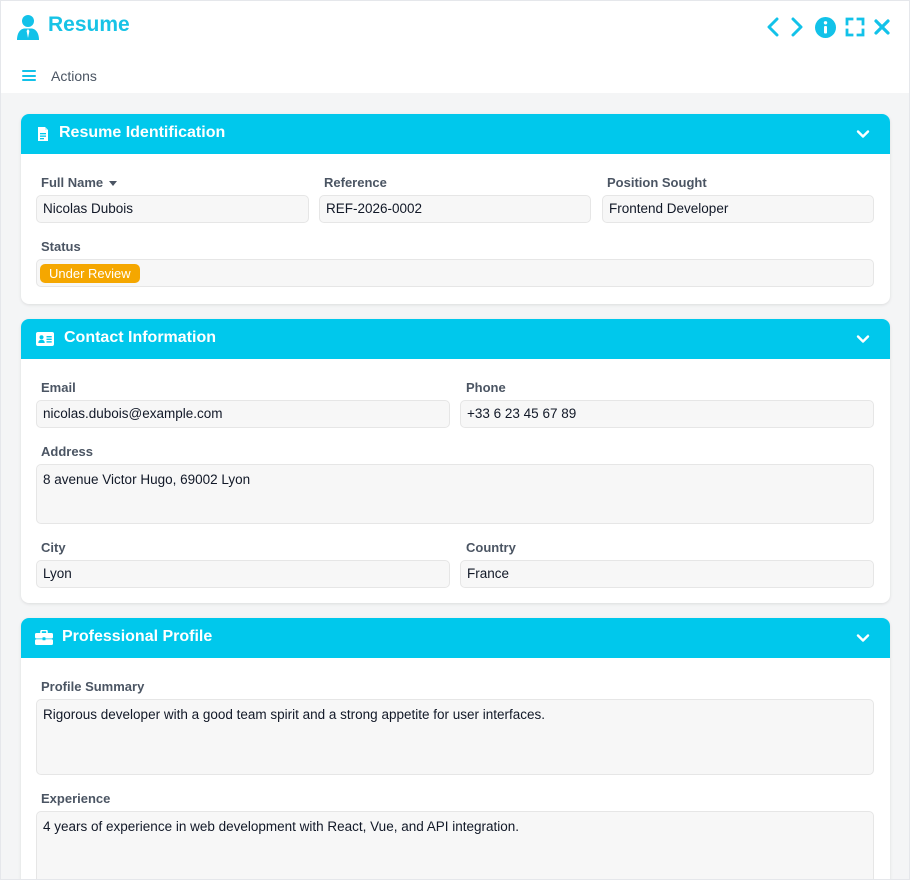 This screenshot has width=910, height=880. I want to click on close-button, so click(882, 27).